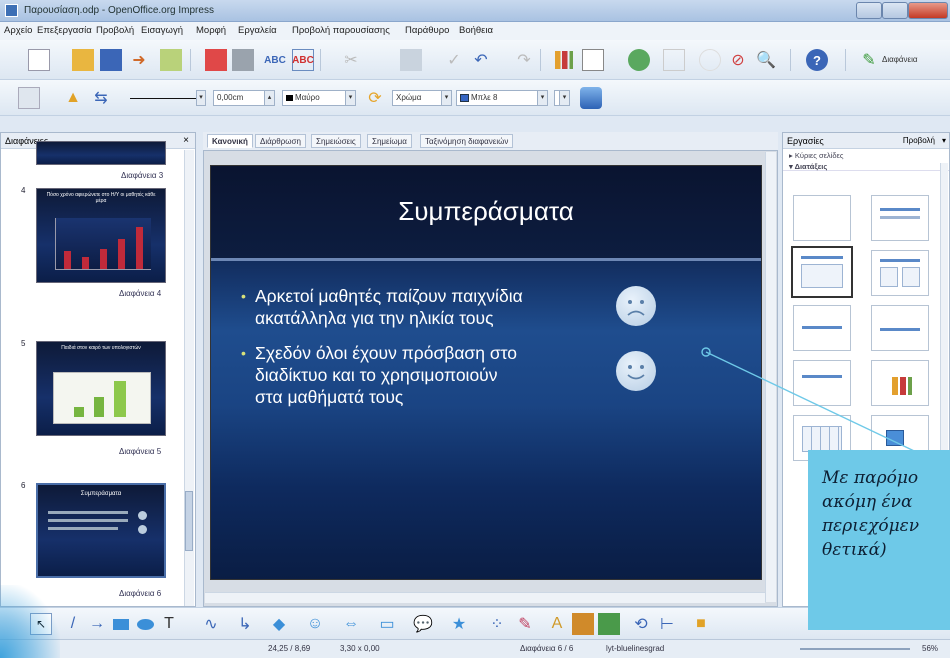  Describe the element at coordinates (639, 60) in the screenshot. I see `navigator-icon` at that location.